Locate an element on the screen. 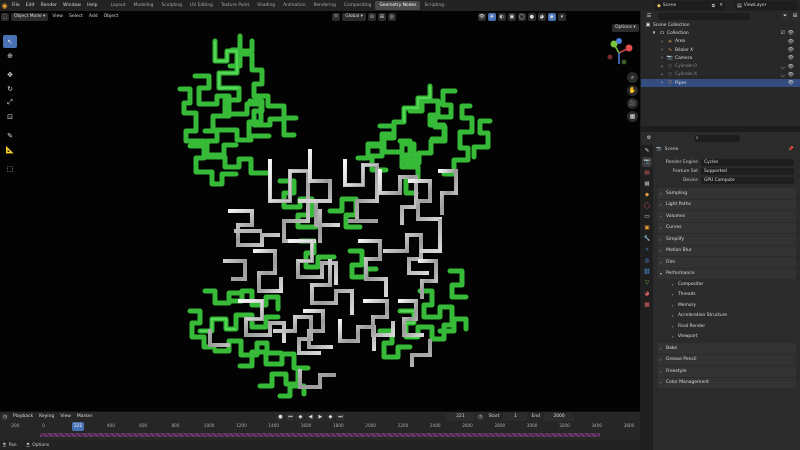 The height and width of the screenshot is (450, 800). expand-collection-icon: ▾ is located at coordinates (654, 33).